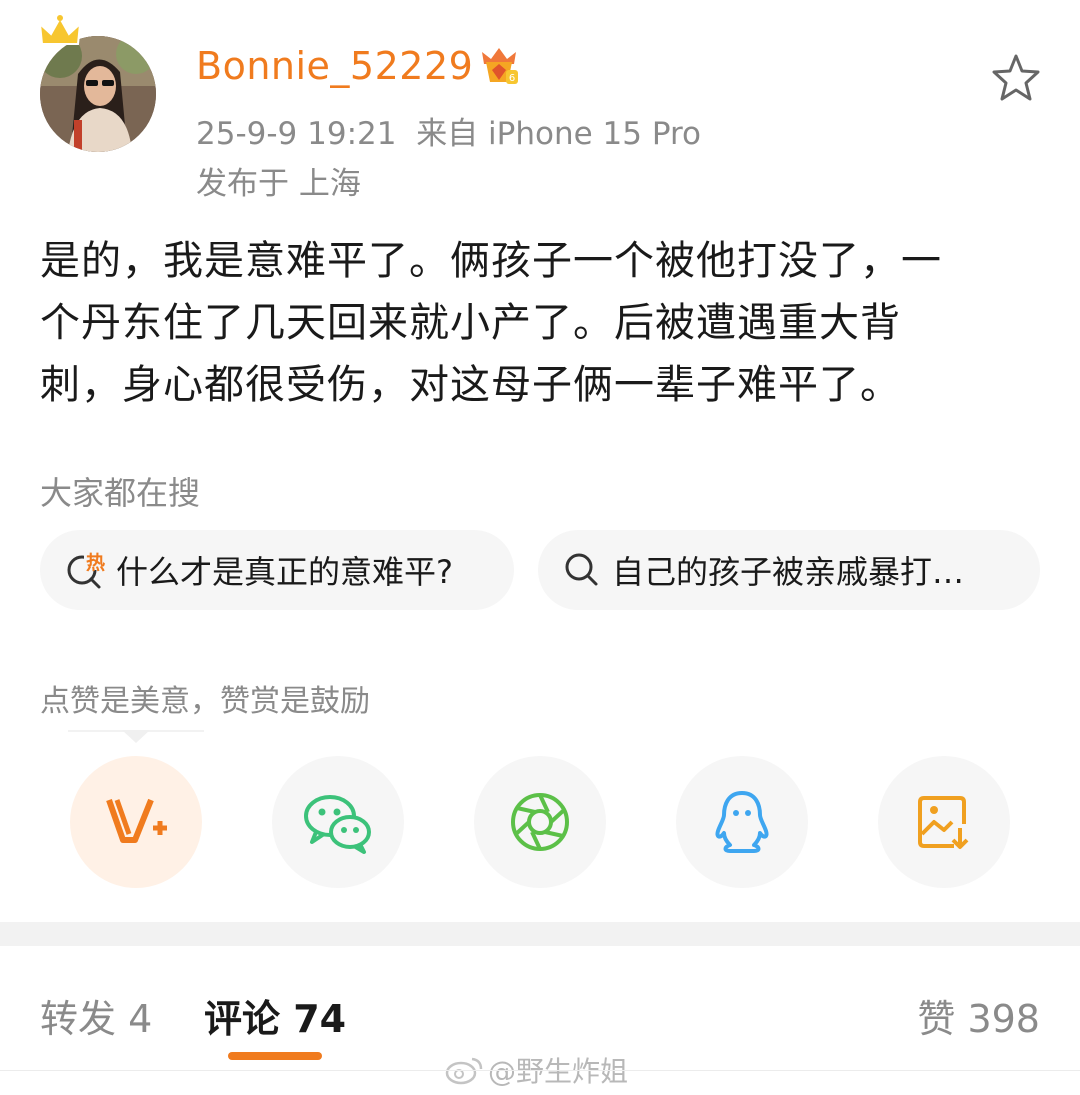  I want to click on qq-icon, so click(742, 822).